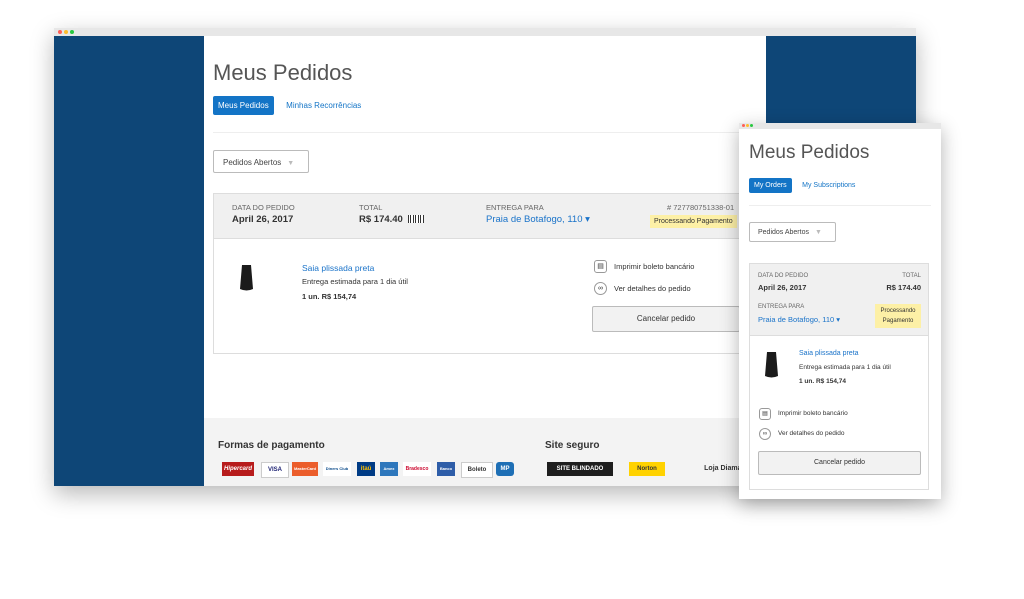 The height and width of the screenshot is (599, 1024). Describe the element at coordinates (770, 185) in the screenshot. I see `tab-my-orders: My Orders` at that location.